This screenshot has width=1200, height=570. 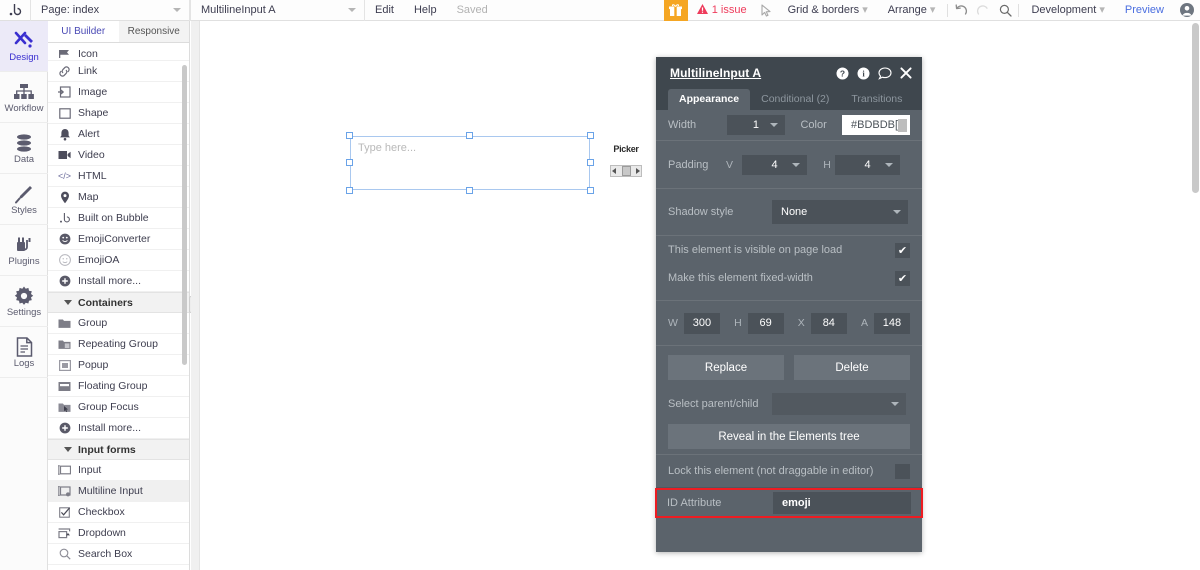 I want to click on palette-item-group: Group, so click(x=118, y=323).